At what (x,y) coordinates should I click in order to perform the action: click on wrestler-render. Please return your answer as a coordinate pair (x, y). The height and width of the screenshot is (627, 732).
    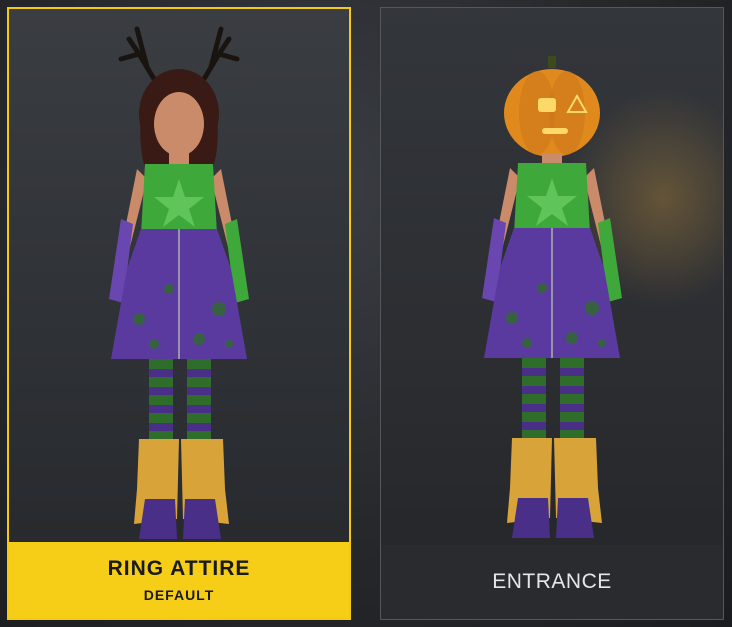
    Looking at the image, I should click on (552, 297).